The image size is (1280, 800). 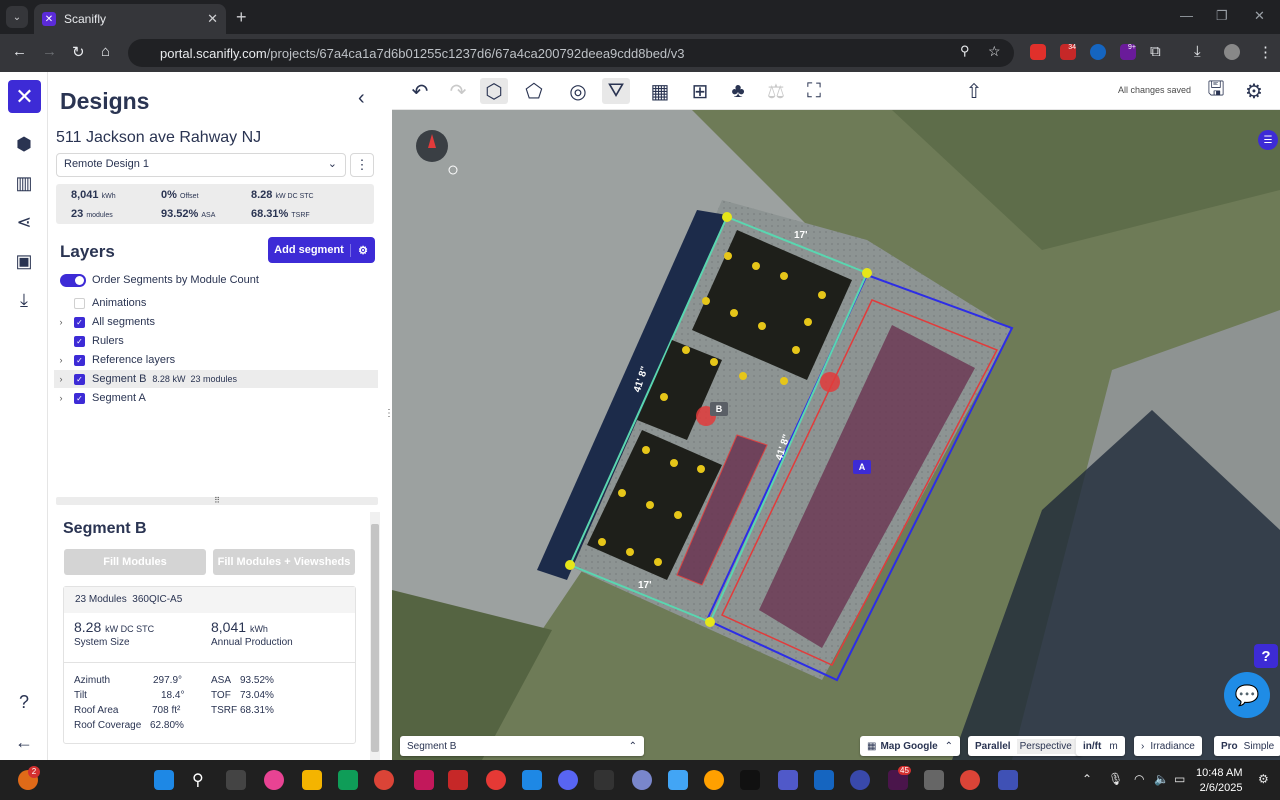 I want to click on extension-icon-2: 34, so click(x=1068, y=52).